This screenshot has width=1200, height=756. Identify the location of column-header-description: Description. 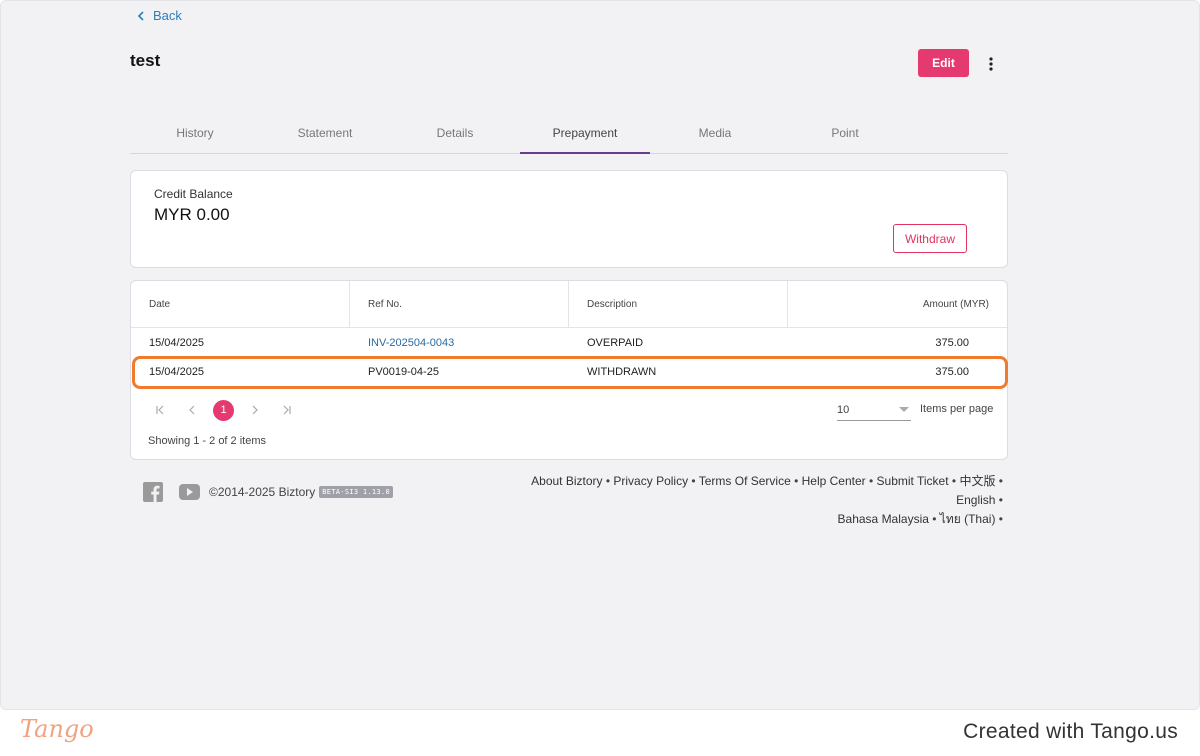
(678, 304).